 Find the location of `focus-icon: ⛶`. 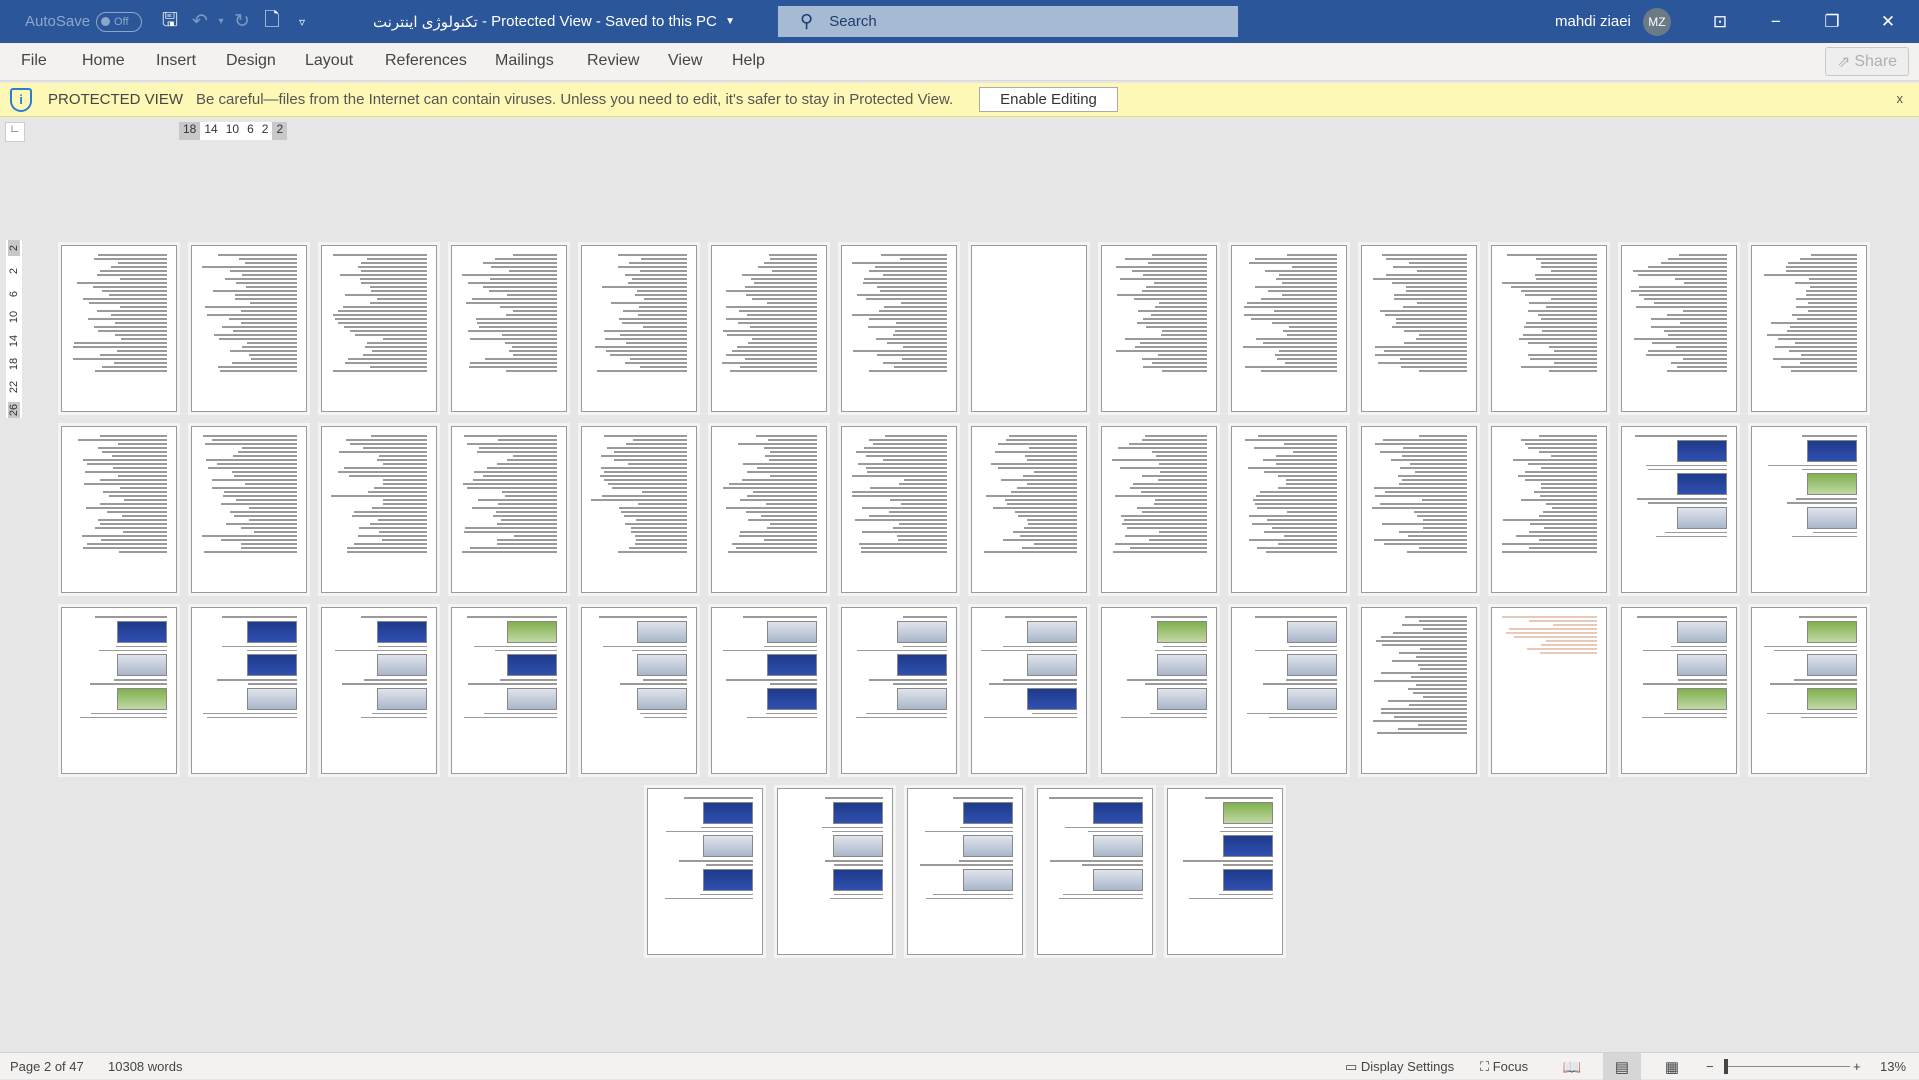

focus-icon: ⛶ is located at coordinates (1486, 1066).